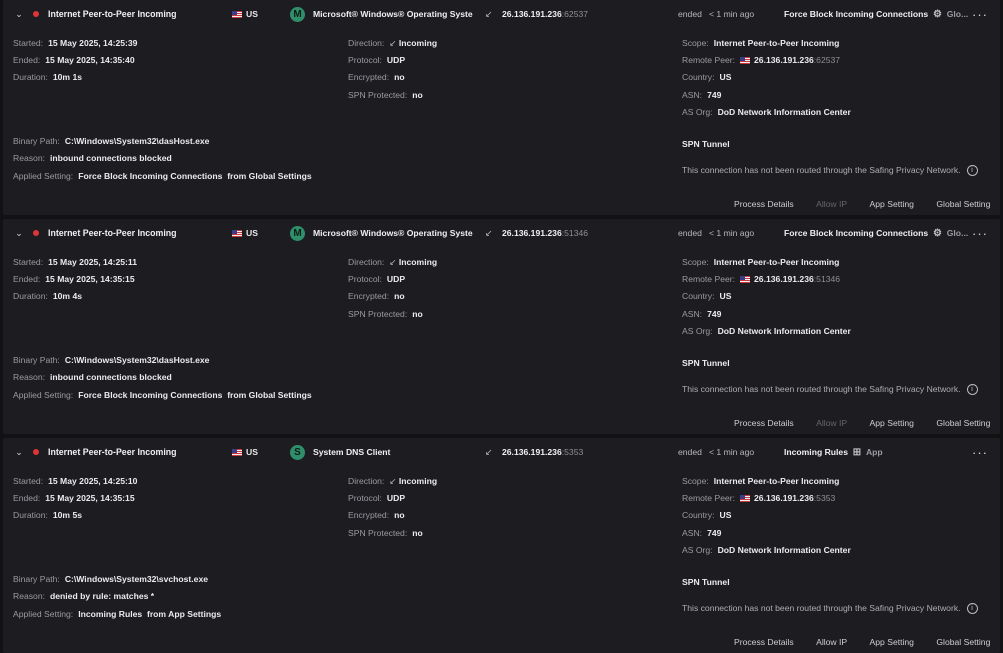 The height and width of the screenshot is (653, 1003). What do you see at coordinates (252, 233) in the screenshot?
I see `country-code: US` at bounding box center [252, 233].